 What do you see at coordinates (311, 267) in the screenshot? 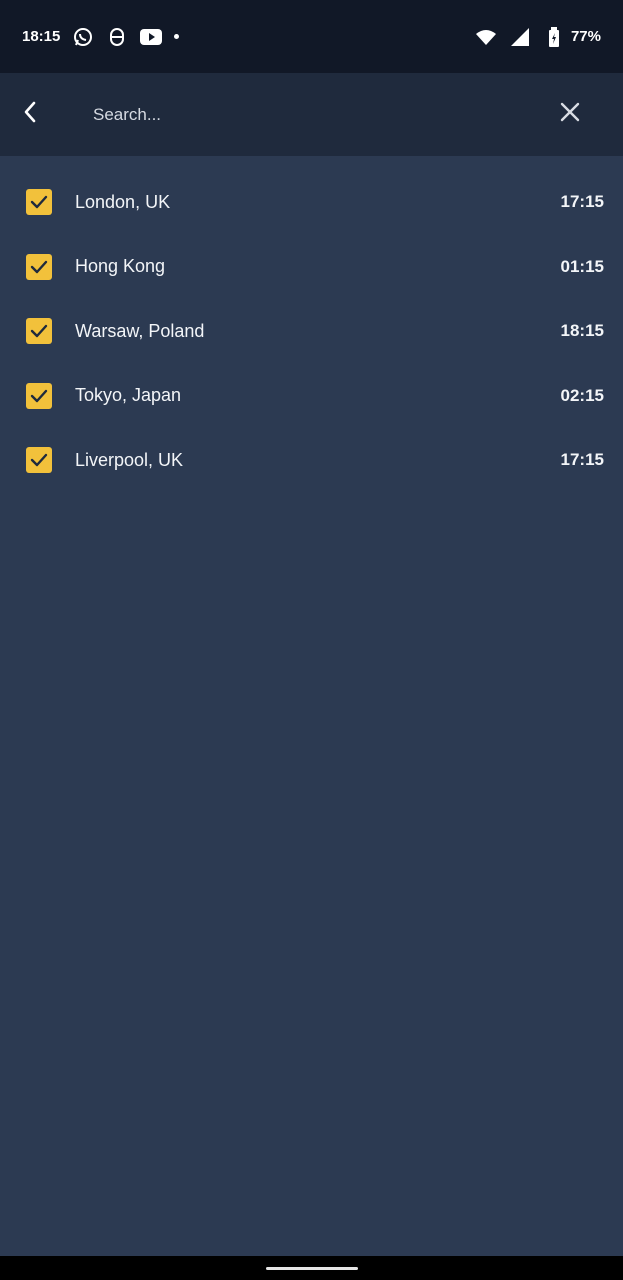
I see `list-item: Hong Kong 01:15` at bounding box center [311, 267].